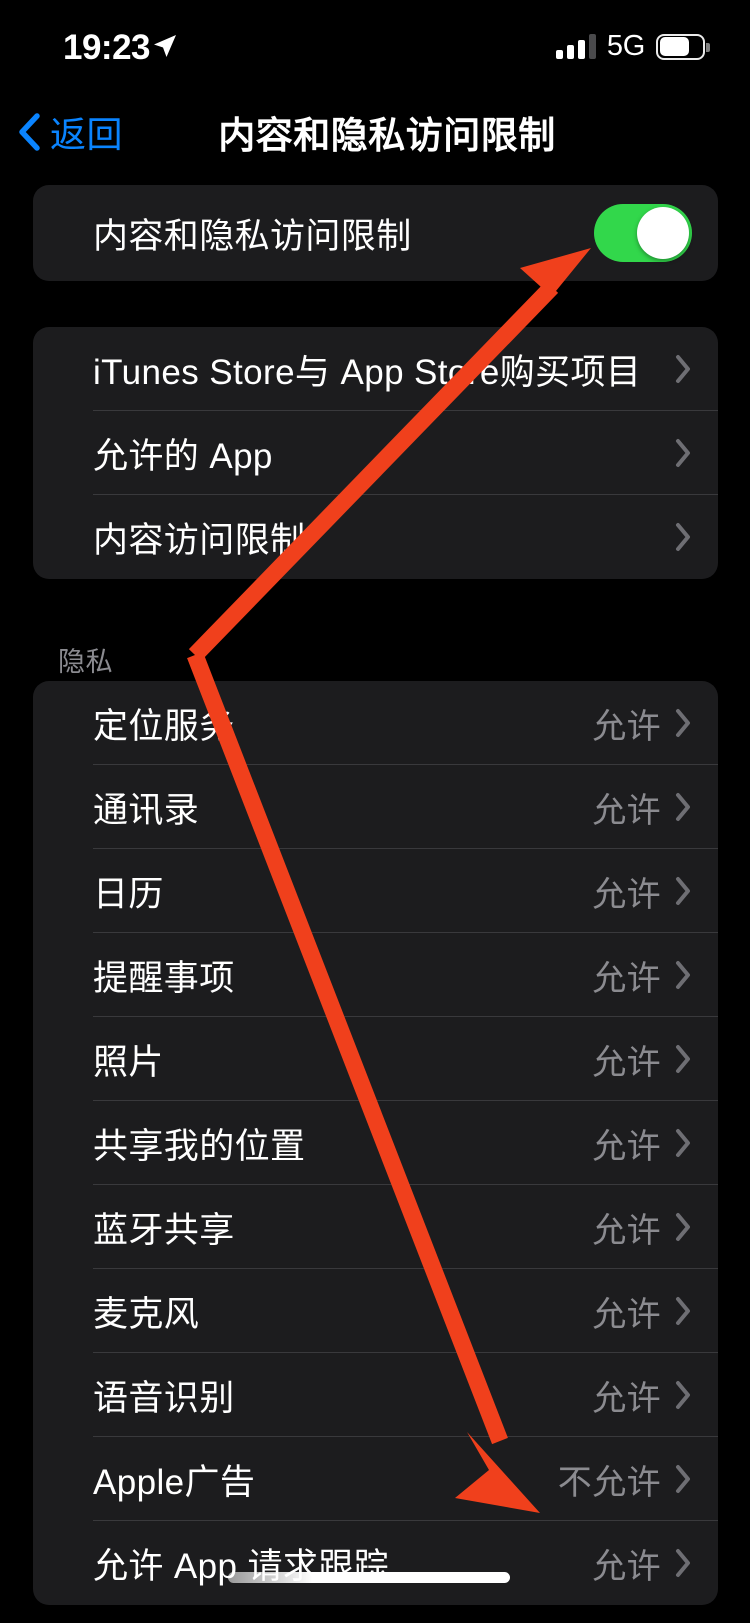  What do you see at coordinates (199, 540) in the screenshot?
I see `row-label: 内容访问限制` at bounding box center [199, 540].